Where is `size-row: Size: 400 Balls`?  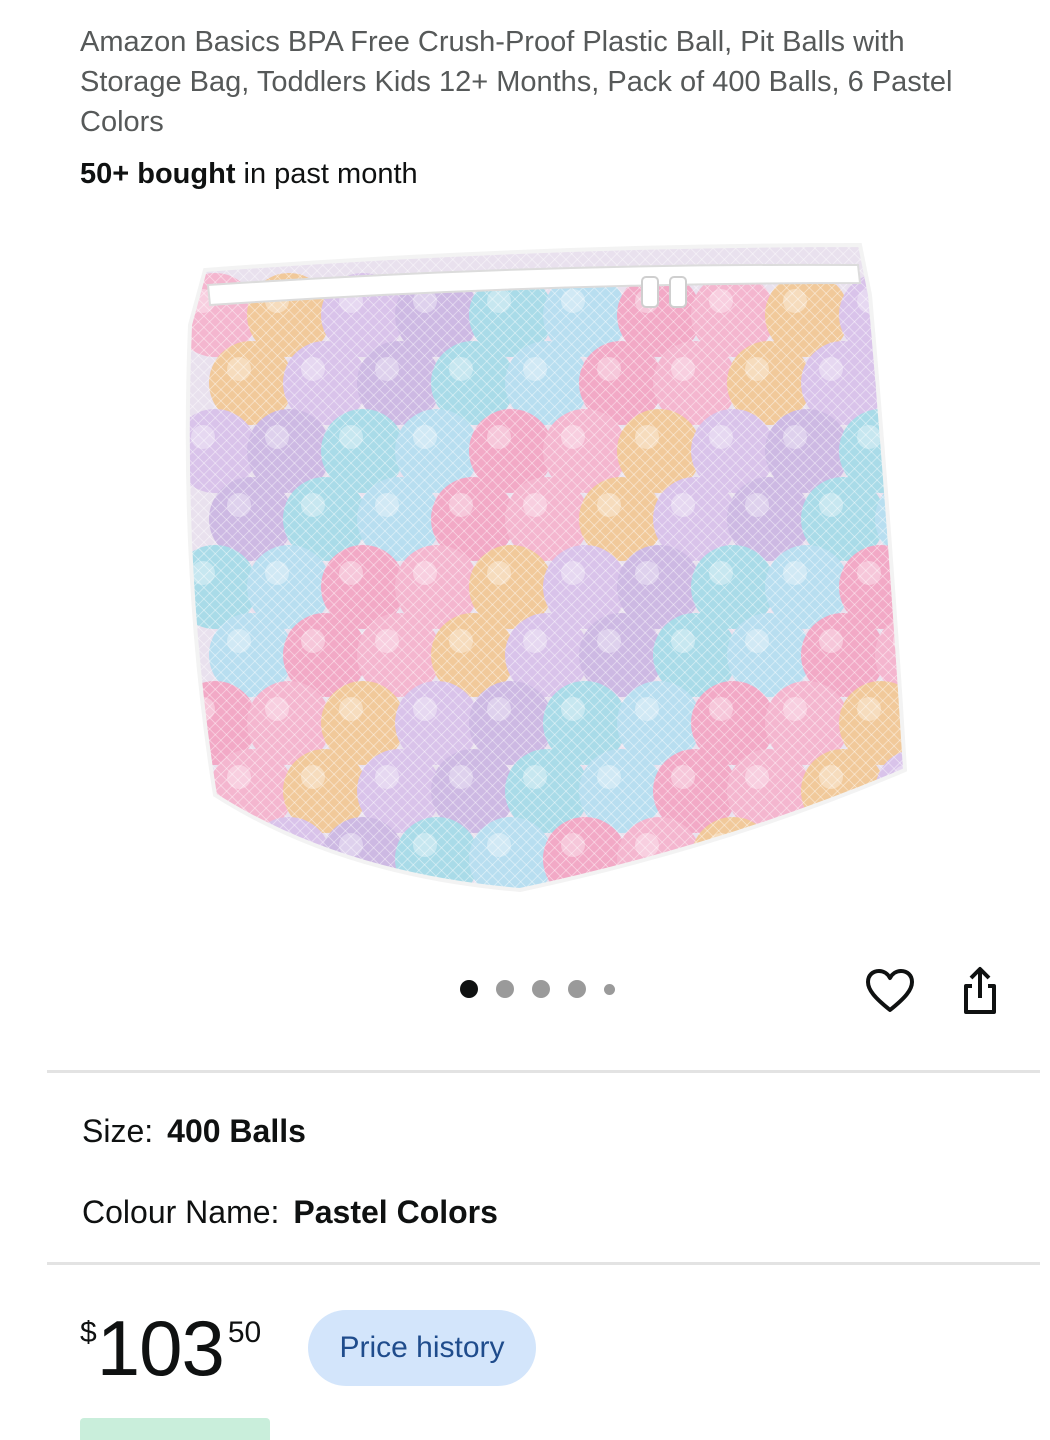 size-row: Size: 400 Balls is located at coordinates (194, 1131).